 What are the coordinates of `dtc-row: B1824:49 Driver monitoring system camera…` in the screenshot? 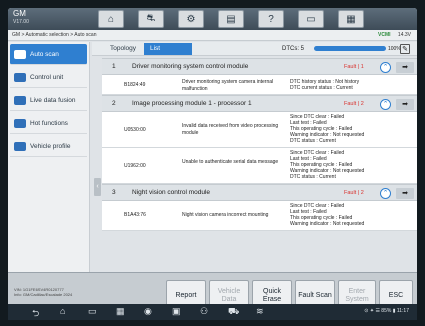 It's located at (259, 85).